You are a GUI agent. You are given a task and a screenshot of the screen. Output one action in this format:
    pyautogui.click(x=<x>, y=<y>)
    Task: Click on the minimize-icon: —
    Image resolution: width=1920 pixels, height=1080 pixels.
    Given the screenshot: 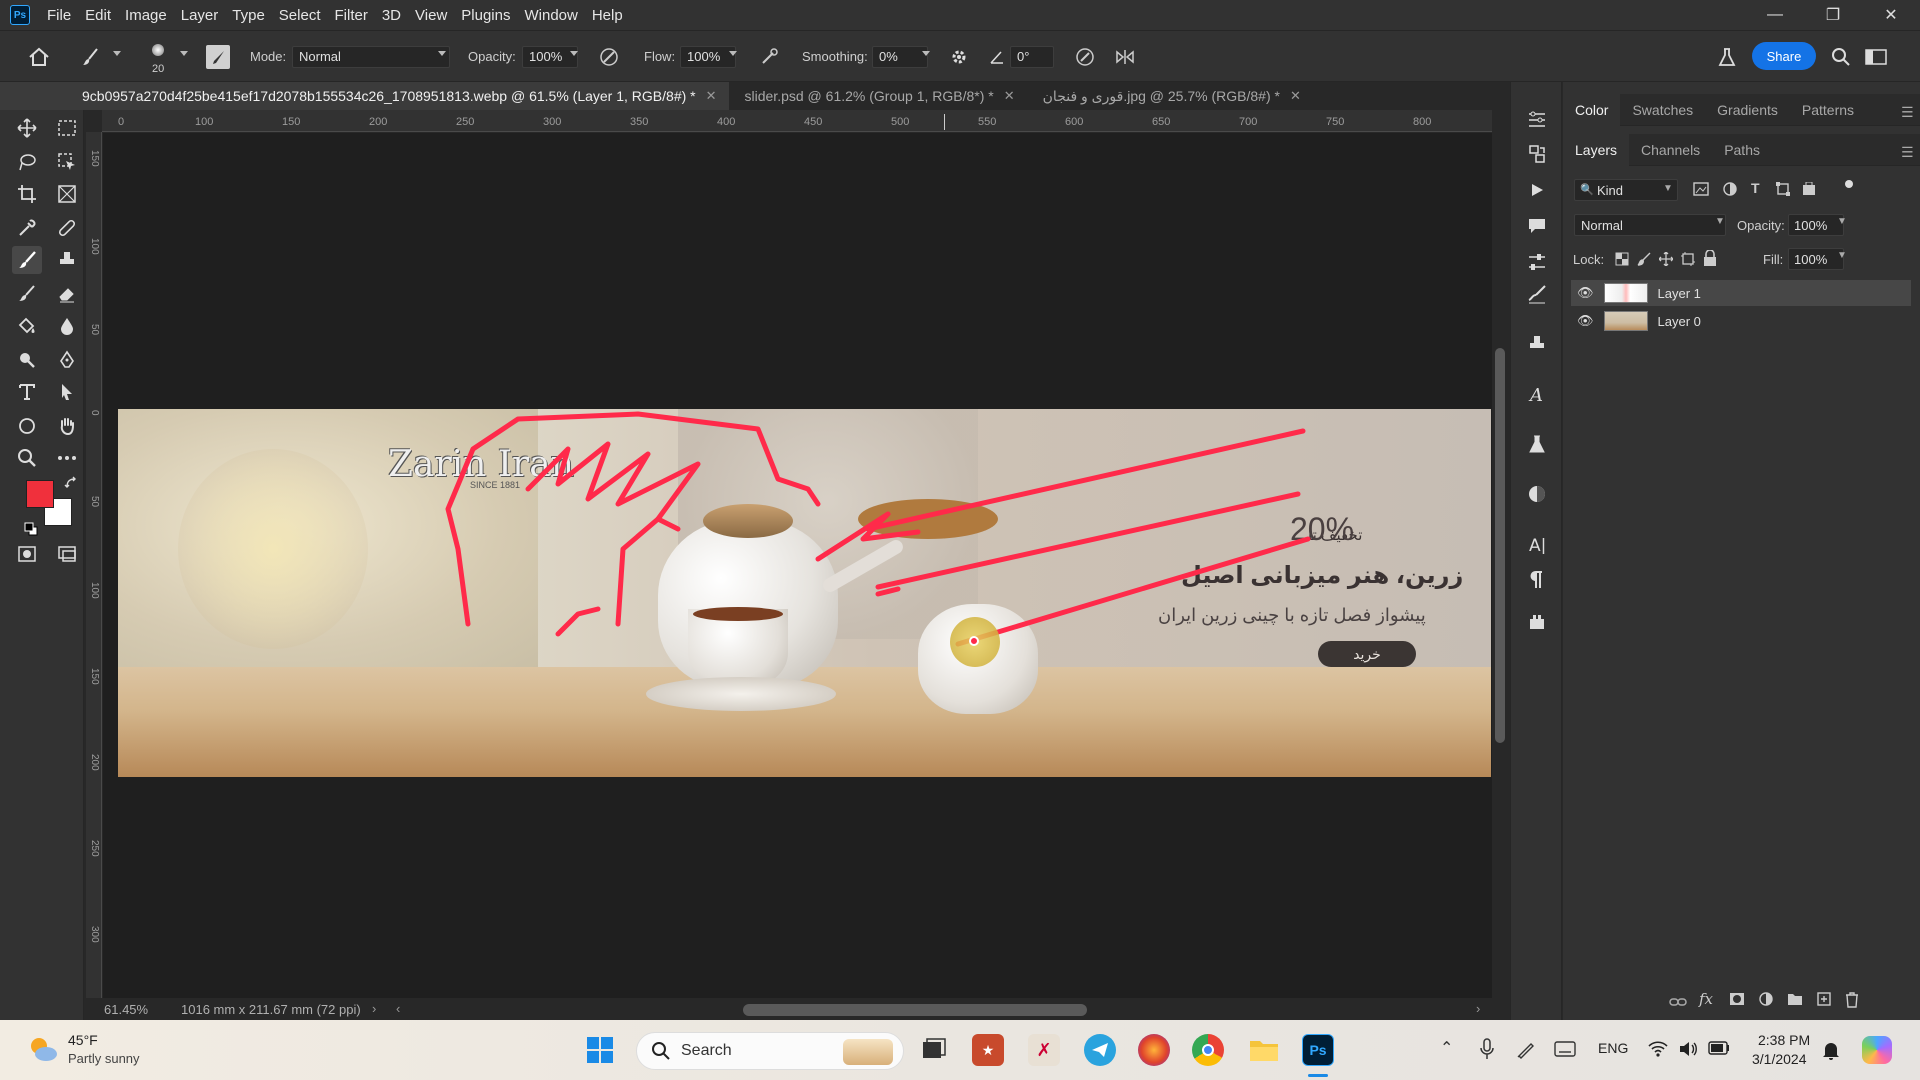 What is the action you would take?
    pyautogui.click(x=1775, y=15)
    